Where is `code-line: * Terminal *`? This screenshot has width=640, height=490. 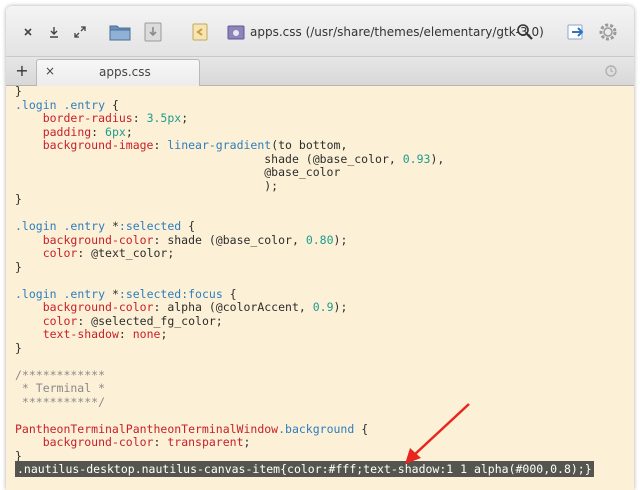 code-line: * Terminal * is located at coordinates (229, 388).